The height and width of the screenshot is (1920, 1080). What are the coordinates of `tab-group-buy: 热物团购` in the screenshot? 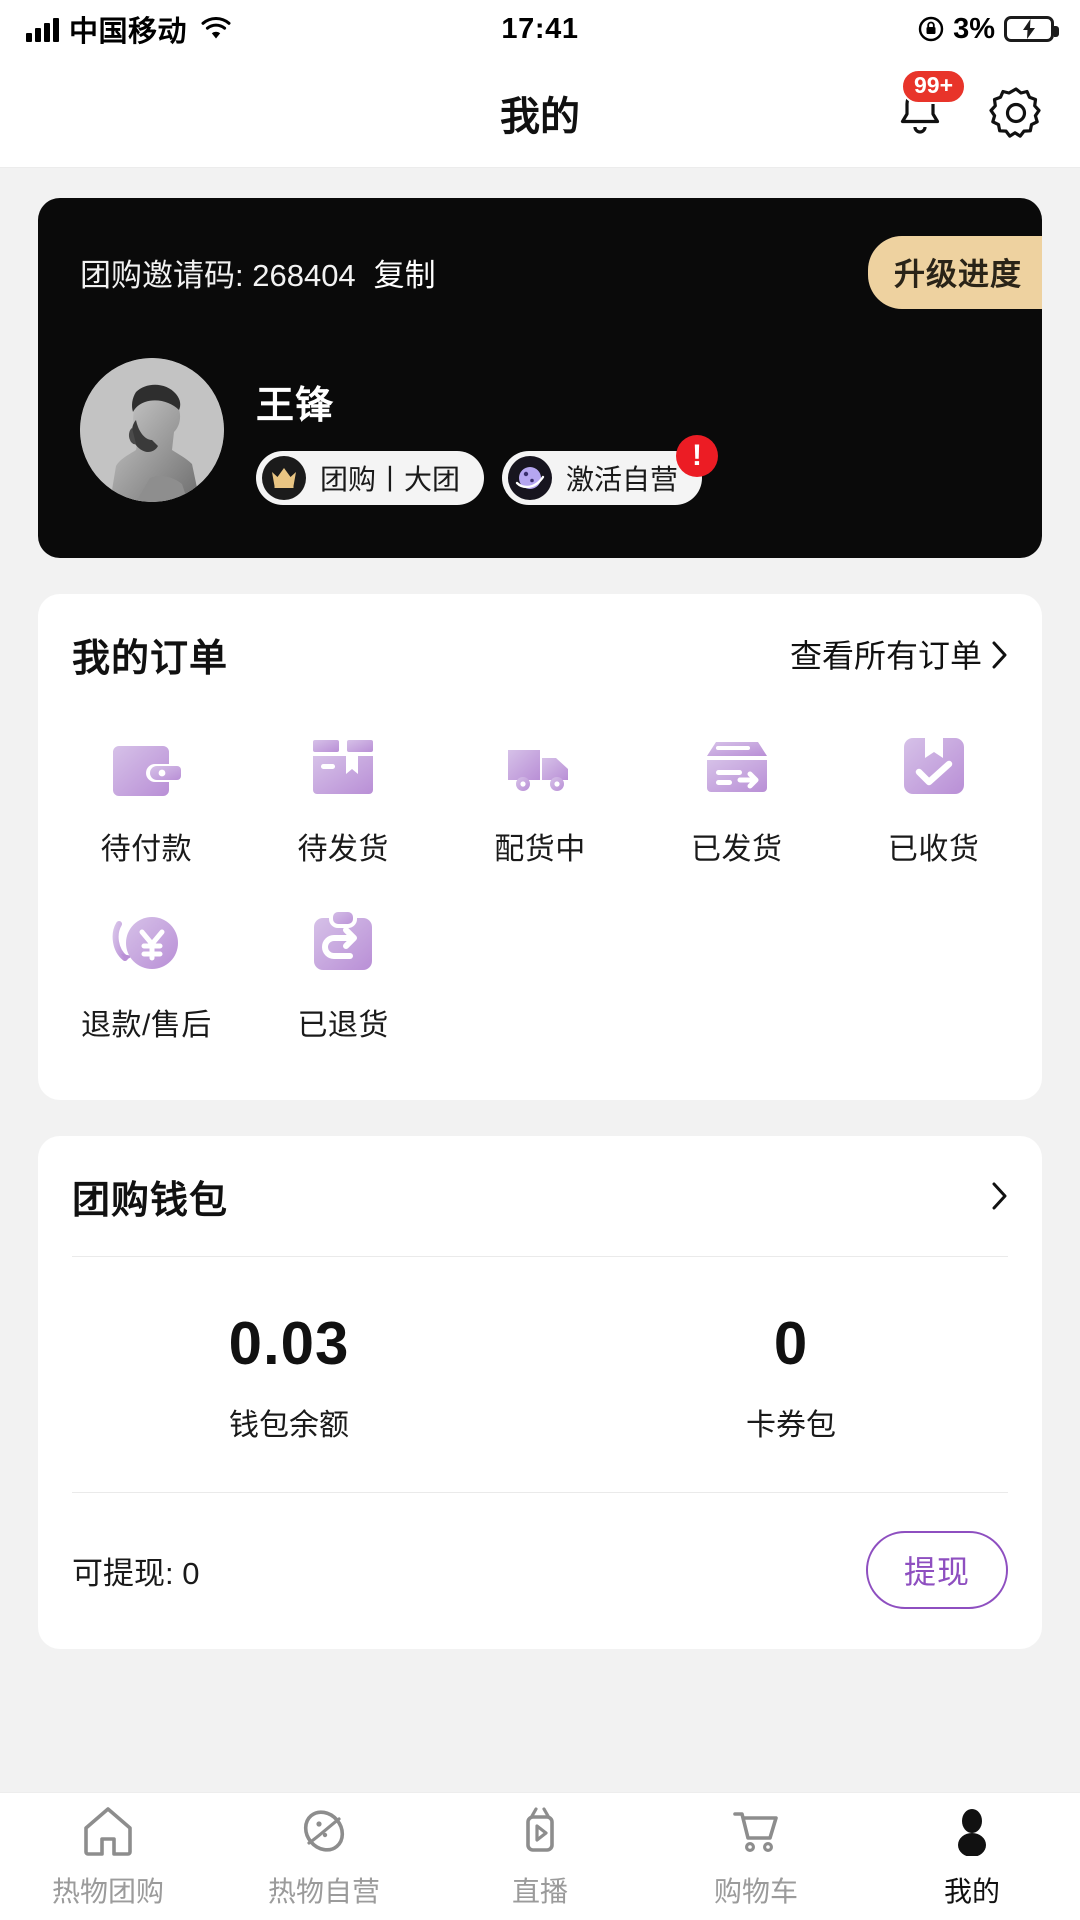 It's located at (108, 1857).